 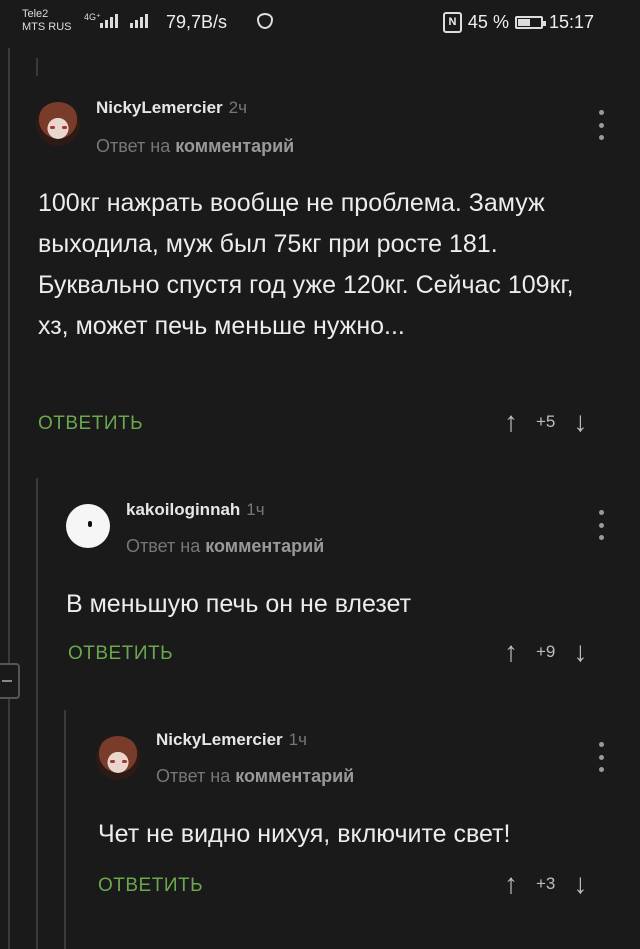 I want to click on collapse-thread-button, so click(x=10, y=681).